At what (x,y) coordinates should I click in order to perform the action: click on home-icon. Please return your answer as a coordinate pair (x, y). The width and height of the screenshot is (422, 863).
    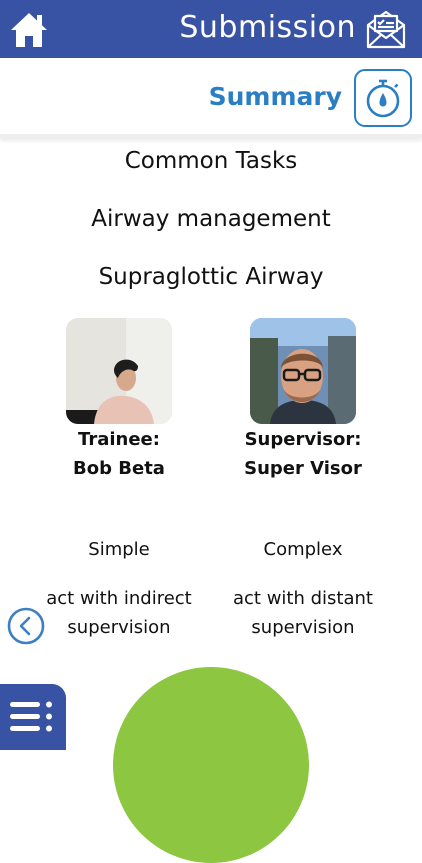
    Looking at the image, I should click on (29, 30).